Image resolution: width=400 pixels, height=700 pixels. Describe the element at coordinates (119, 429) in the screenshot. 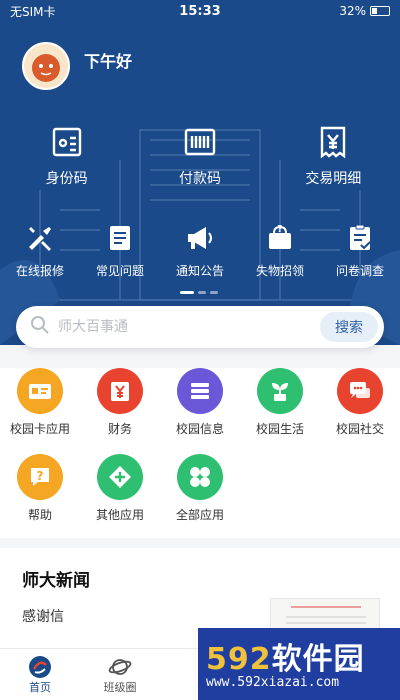

I see `app-label: 财务` at that location.